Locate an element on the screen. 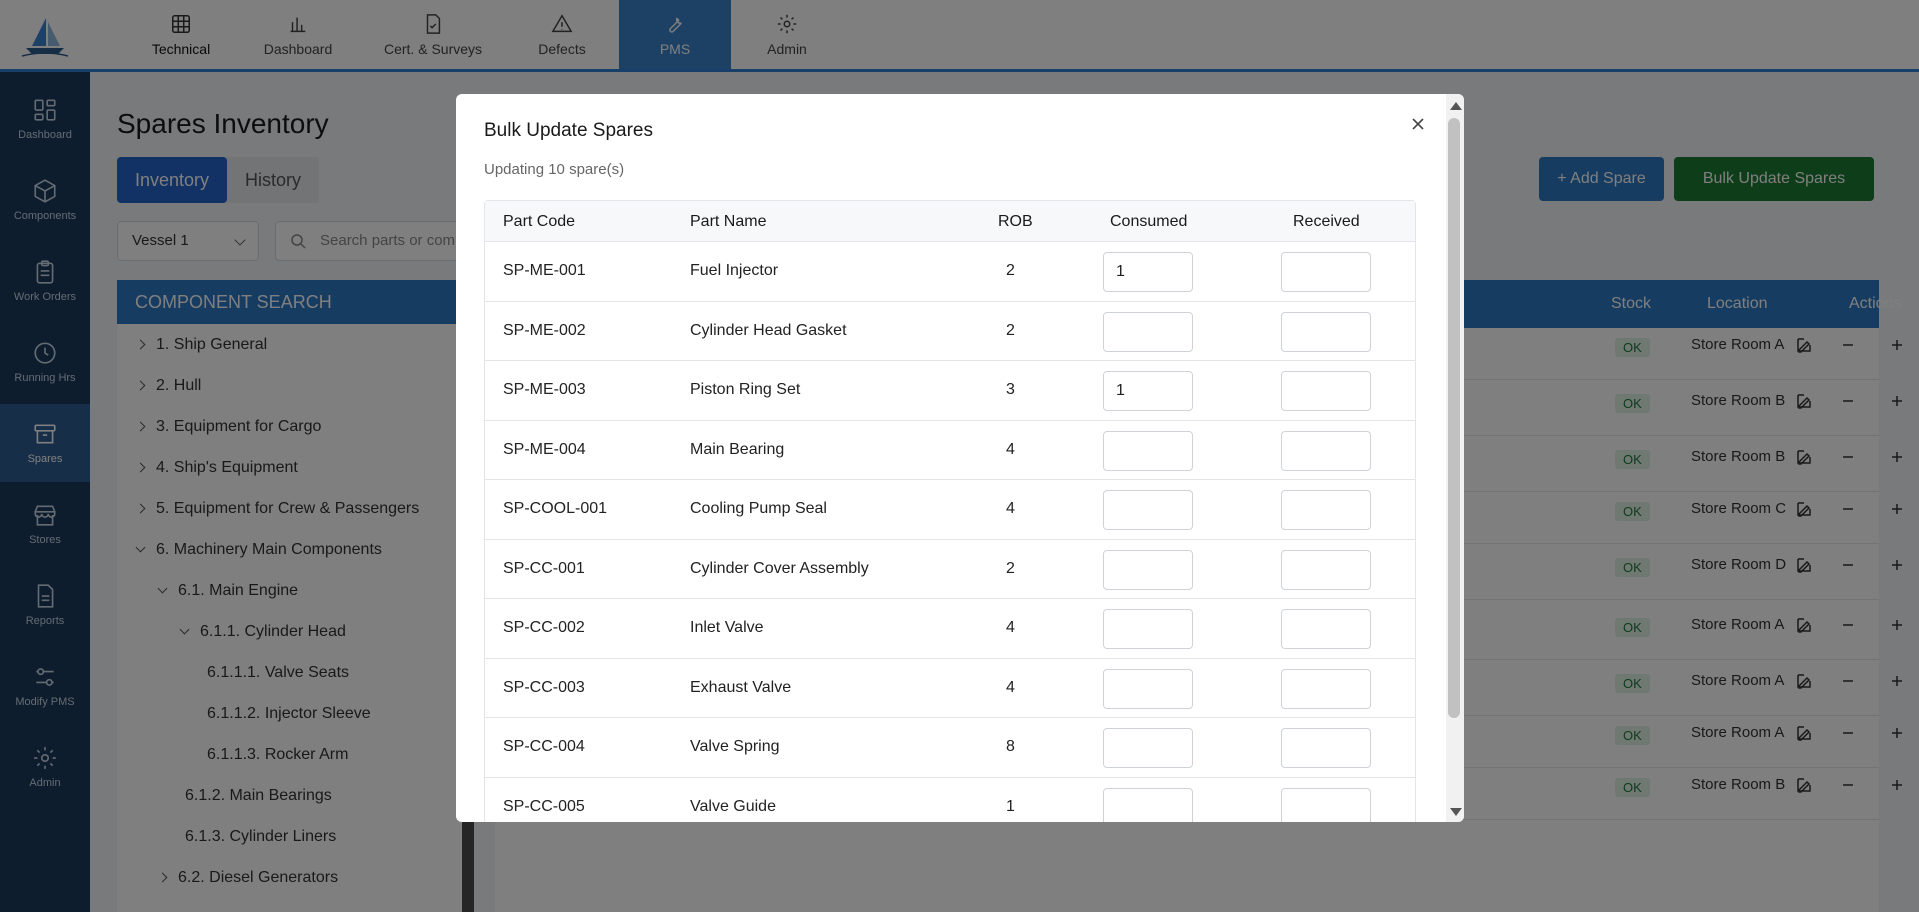  cell-part-name: Cylinder Cover Assembly is located at coordinates (779, 568).